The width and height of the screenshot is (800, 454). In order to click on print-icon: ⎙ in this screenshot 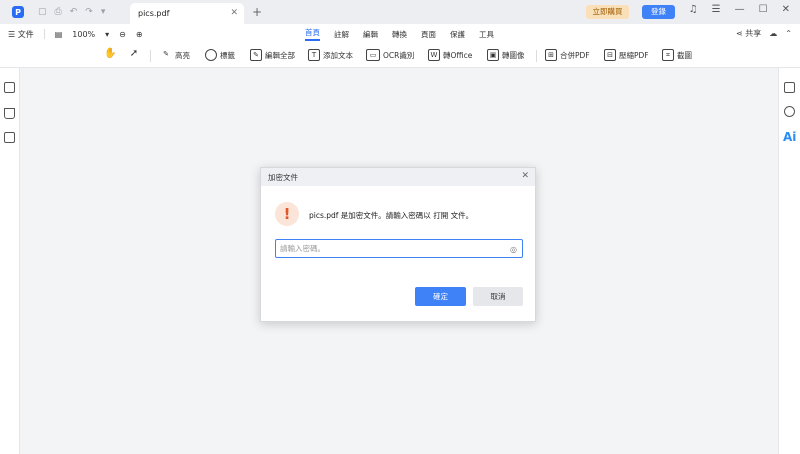, I will do `click(58, 12)`.